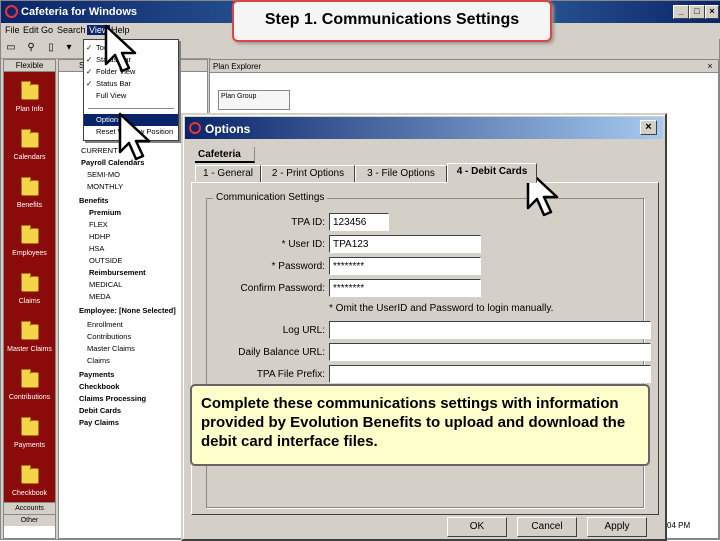 This screenshot has height=541, width=720. Describe the element at coordinates (298, 266) in the screenshot. I see `password-label: * Password:` at that location.